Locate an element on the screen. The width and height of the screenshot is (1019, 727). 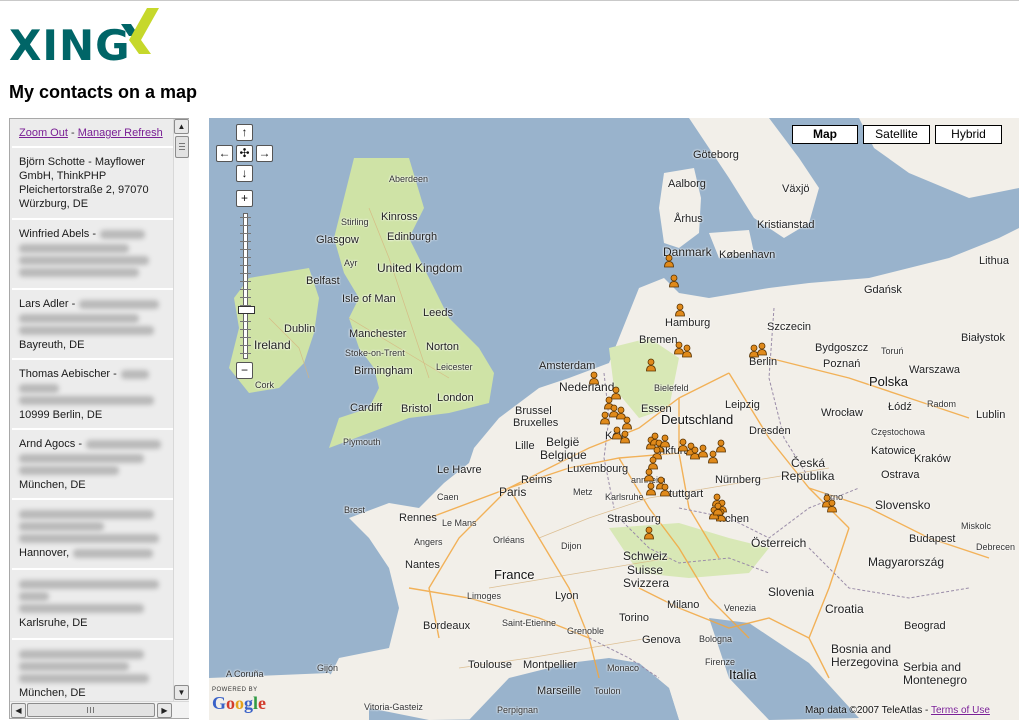
city-label-katowice: Katowice is located at coordinates (893, 451).